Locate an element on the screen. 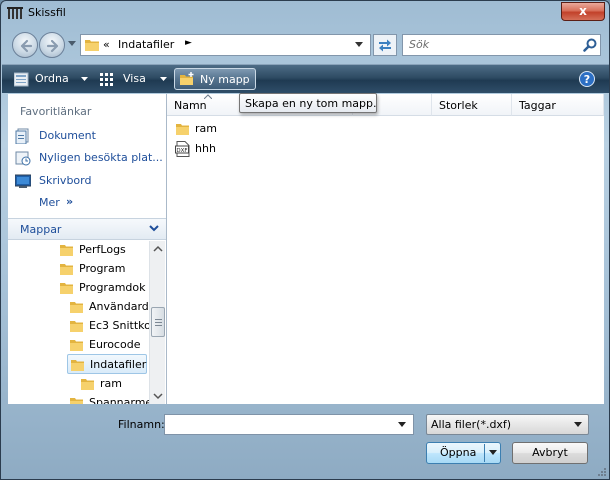 The width and height of the screenshot is (610, 480). tree-item-program: Program is located at coordinates (103, 269).